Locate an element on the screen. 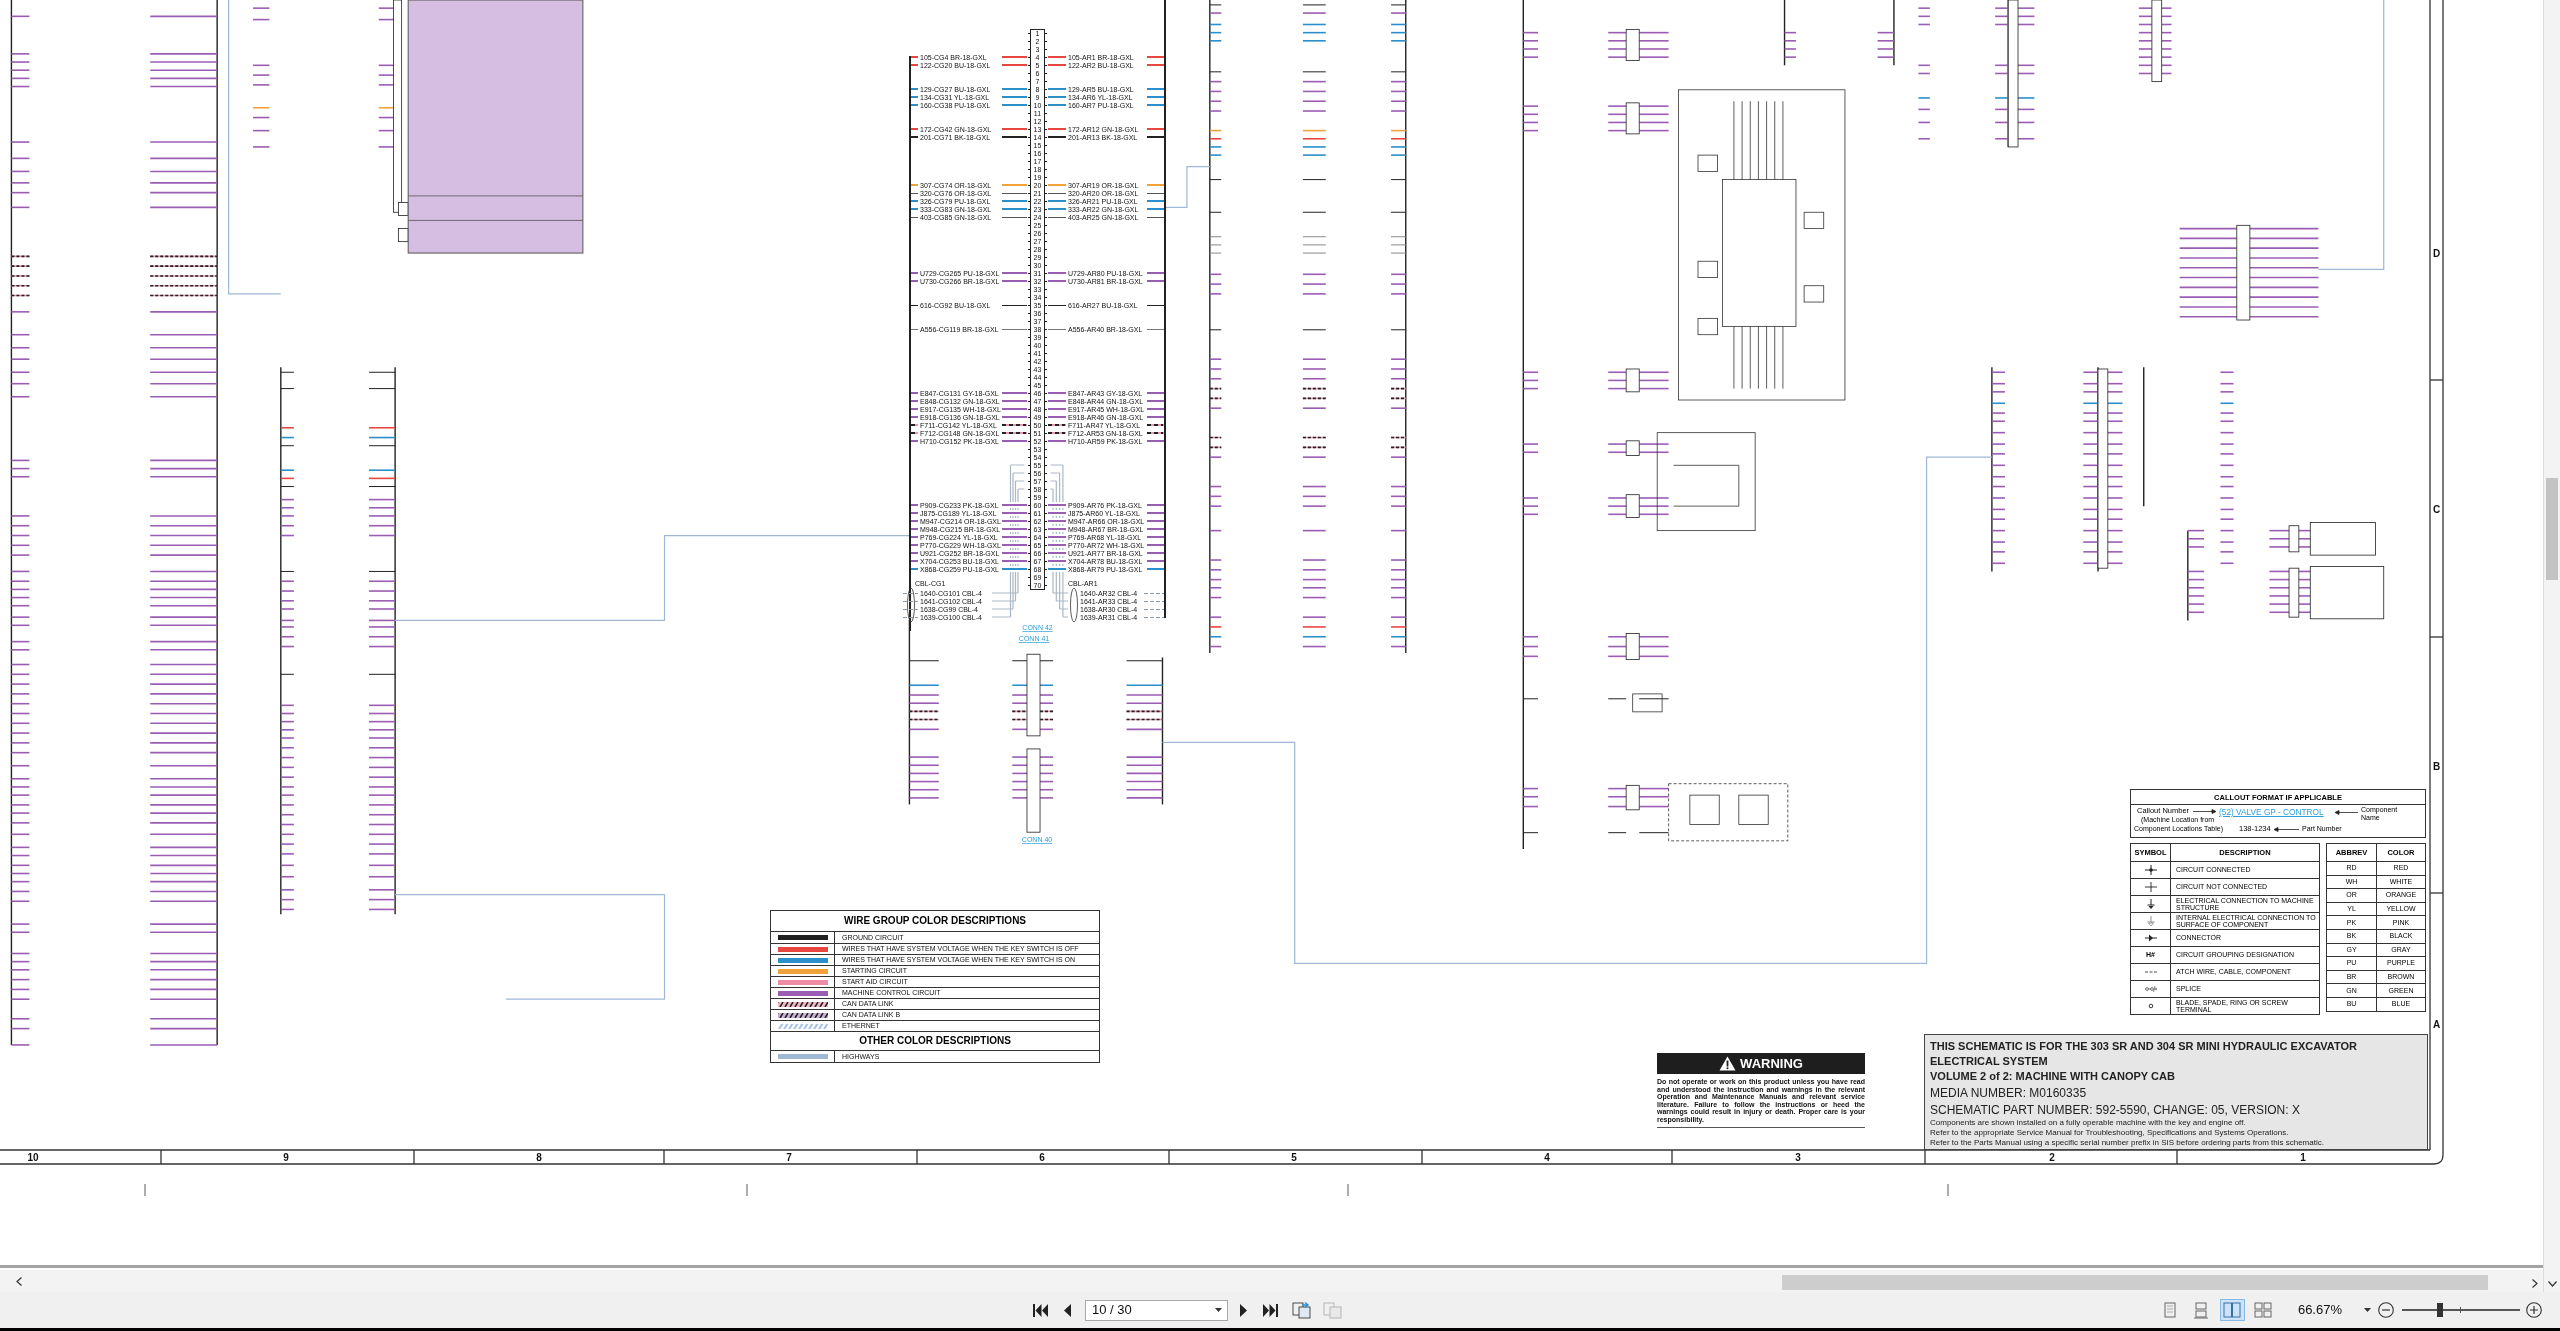 Image resolution: width=2560 pixels, height=1331 pixels. vertical-scrollbar is located at coordinates (2551, 646).